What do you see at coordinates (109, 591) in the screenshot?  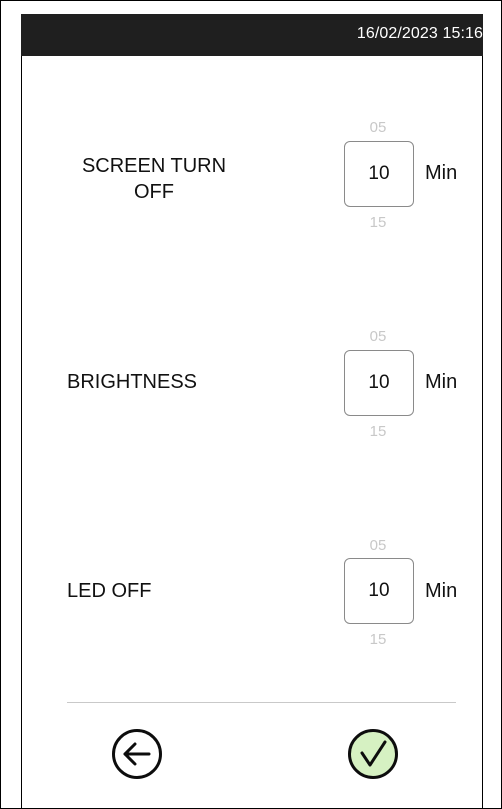 I see `setting-label-led-off: LED OFF` at bounding box center [109, 591].